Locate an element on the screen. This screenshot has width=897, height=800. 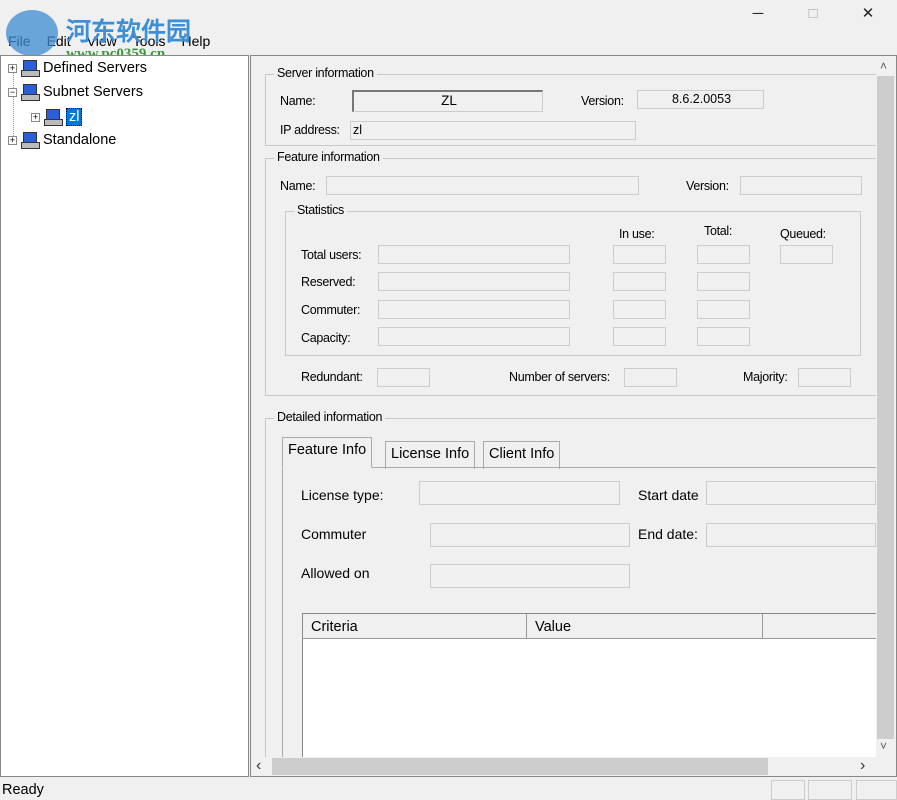
total-header: Total: is located at coordinates (718, 231).